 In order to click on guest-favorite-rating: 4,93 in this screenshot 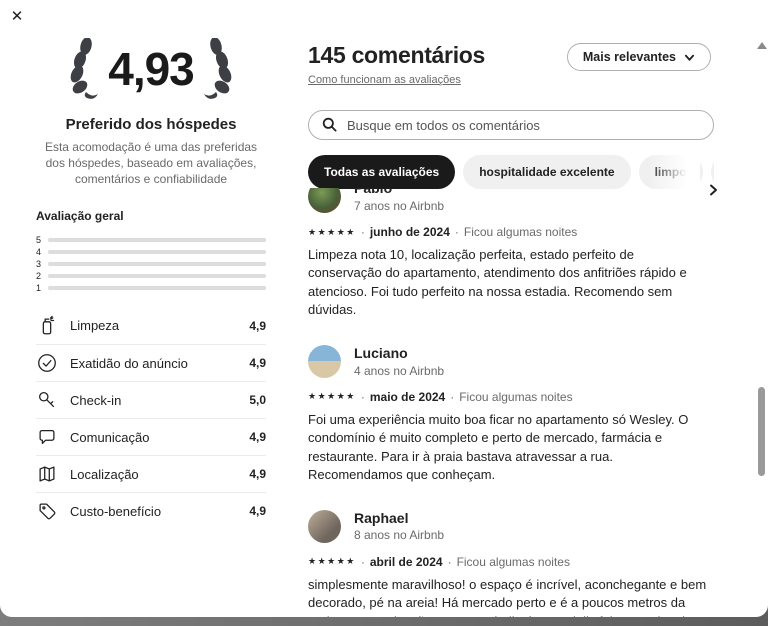, I will do `click(151, 69)`.